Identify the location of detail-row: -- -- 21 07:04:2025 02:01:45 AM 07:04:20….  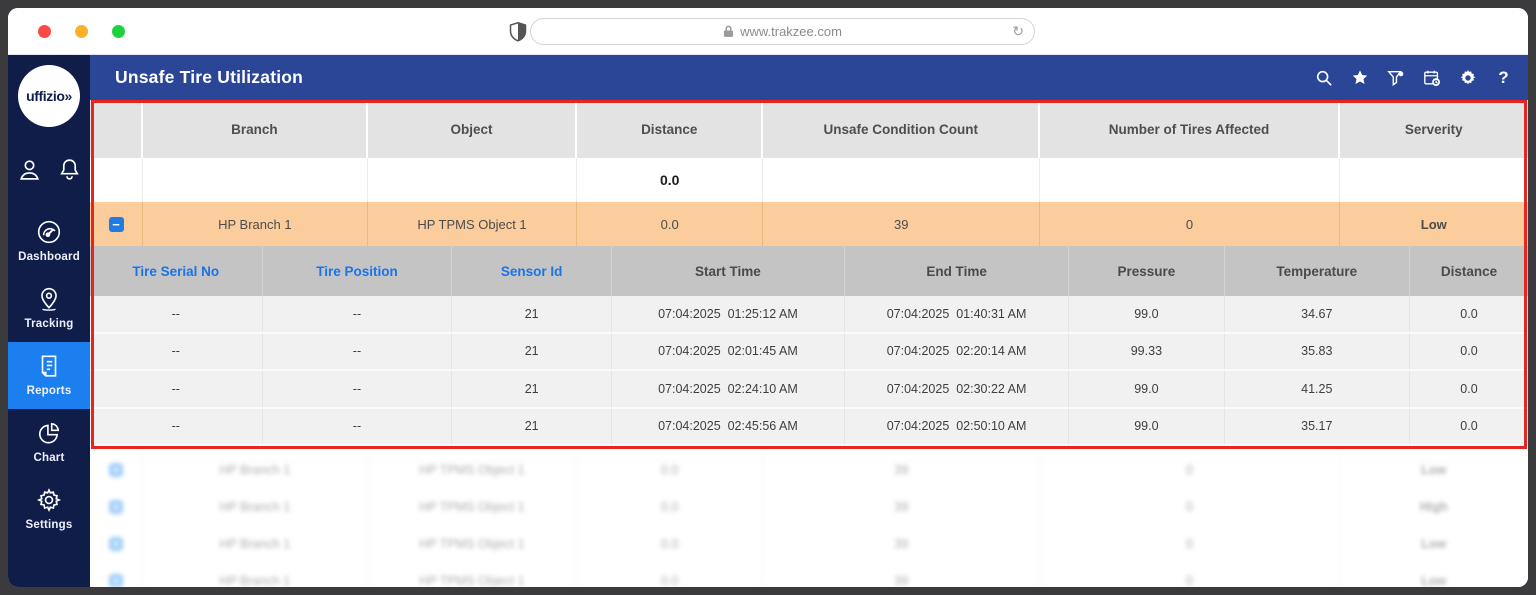
(809, 352).